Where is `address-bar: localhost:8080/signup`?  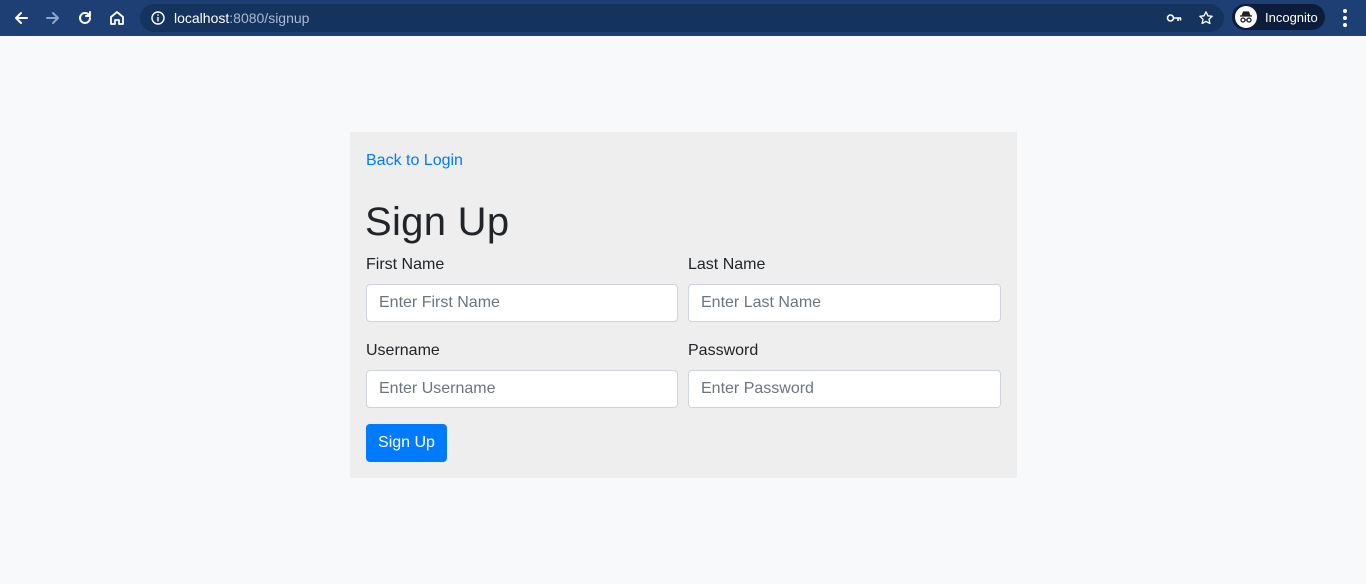 address-bar: localhost:8080/signup is located at coordinates (682, 18).